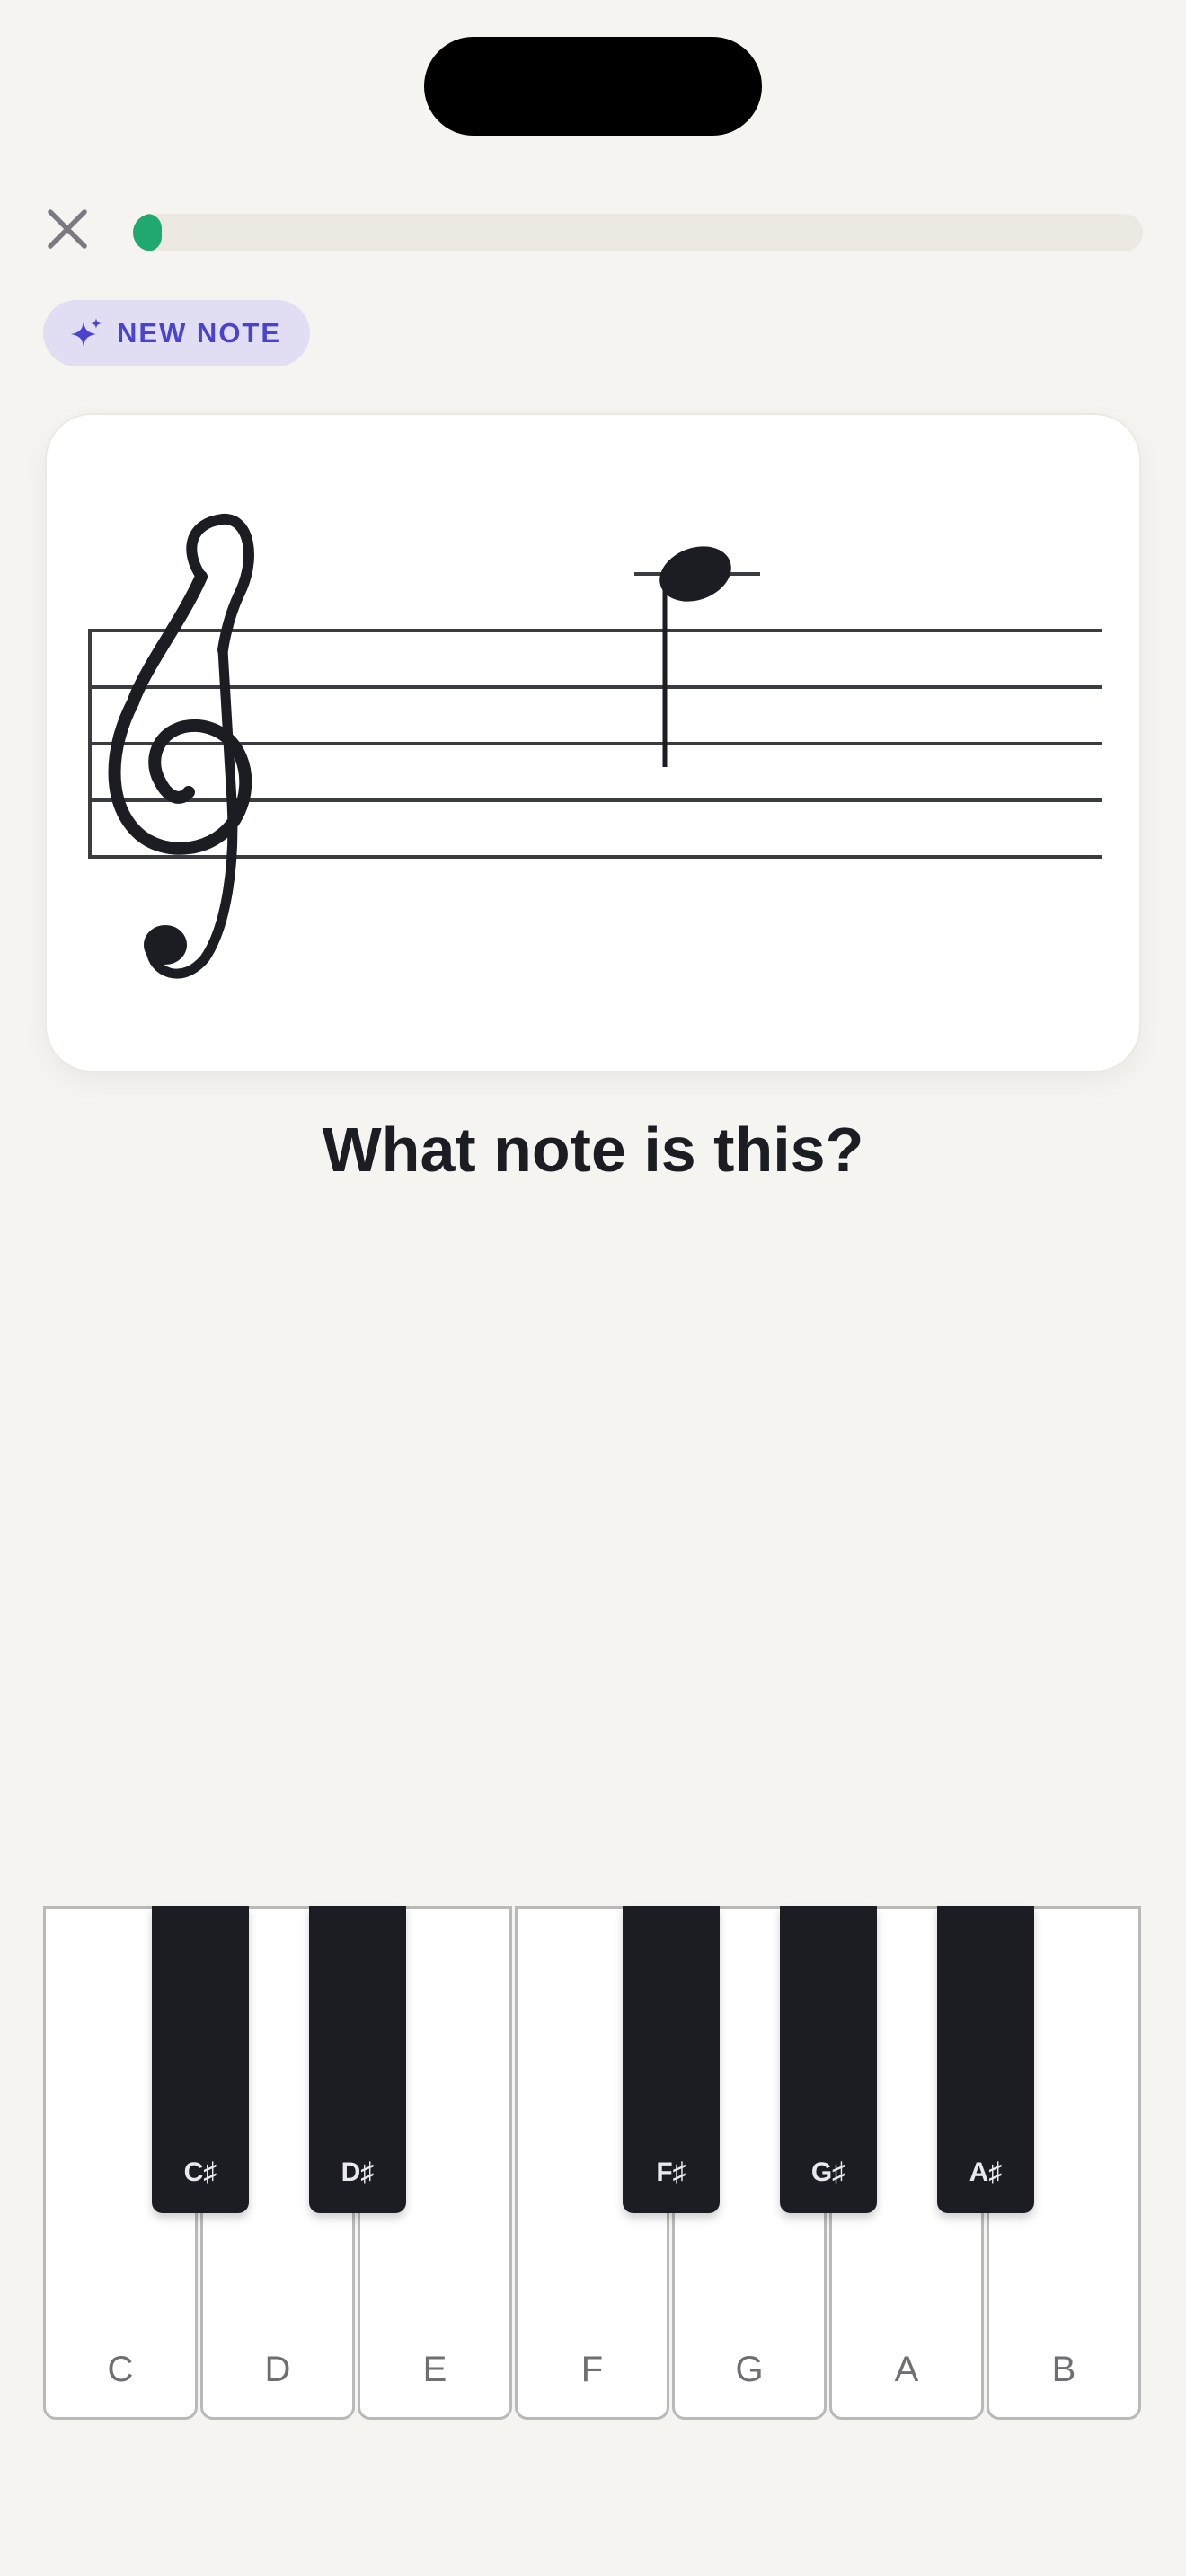 Image resolution: width=1186 pixels, height=2576 pixels. Describe the element at coordinates (906, 2369) in the screenshot. I see `key-label: A` at that location.